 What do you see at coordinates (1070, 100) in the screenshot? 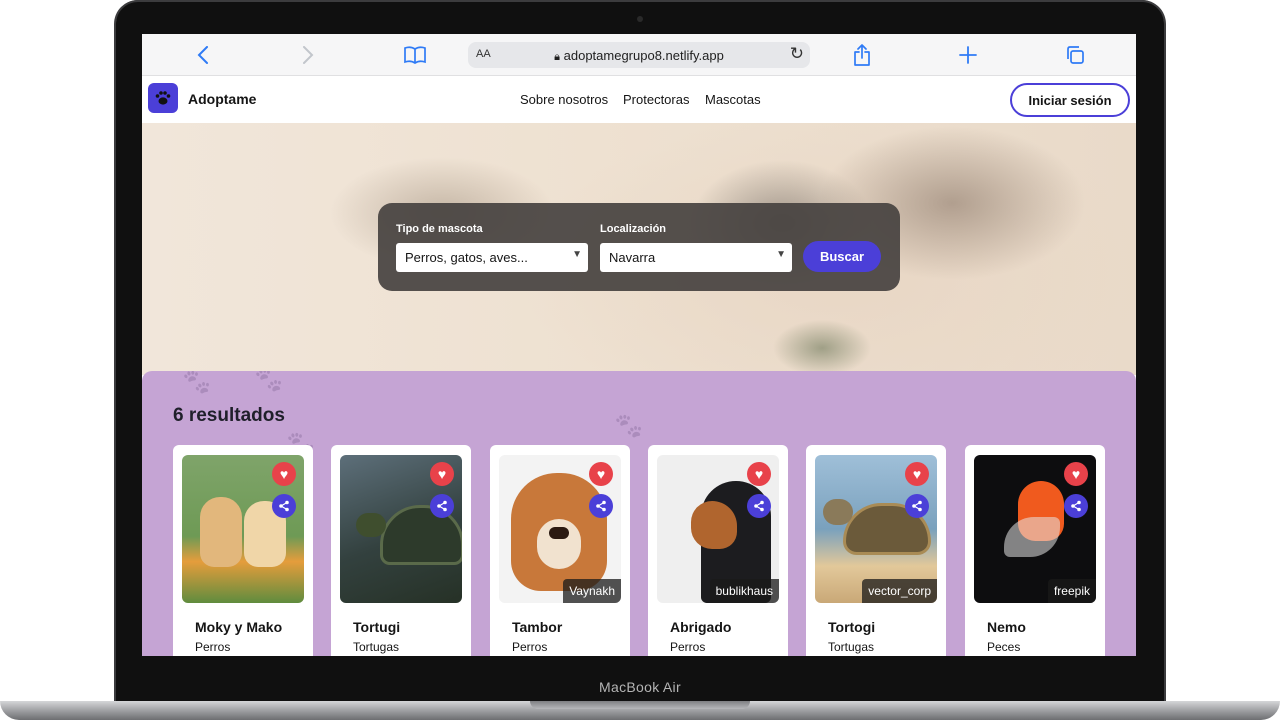
I see `login-button: Iniciar sesión` at bounding box center [1070, 100].